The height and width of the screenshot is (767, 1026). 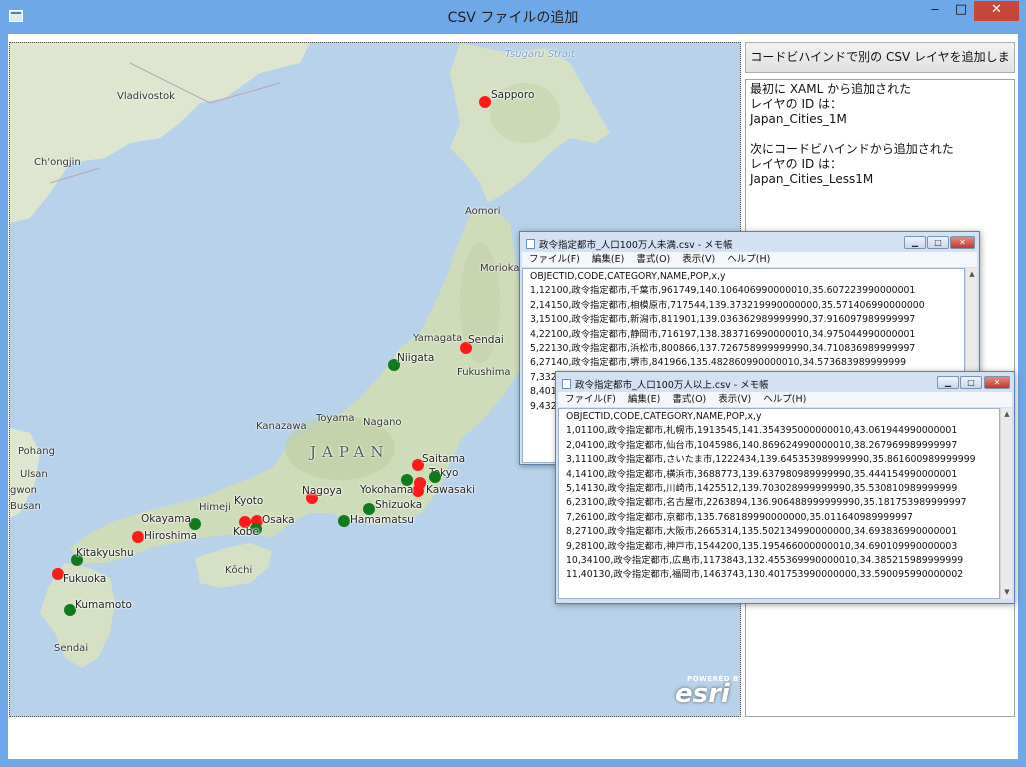 I want to click on city-label-saitama: Saitama, so click(x=444, y=459).